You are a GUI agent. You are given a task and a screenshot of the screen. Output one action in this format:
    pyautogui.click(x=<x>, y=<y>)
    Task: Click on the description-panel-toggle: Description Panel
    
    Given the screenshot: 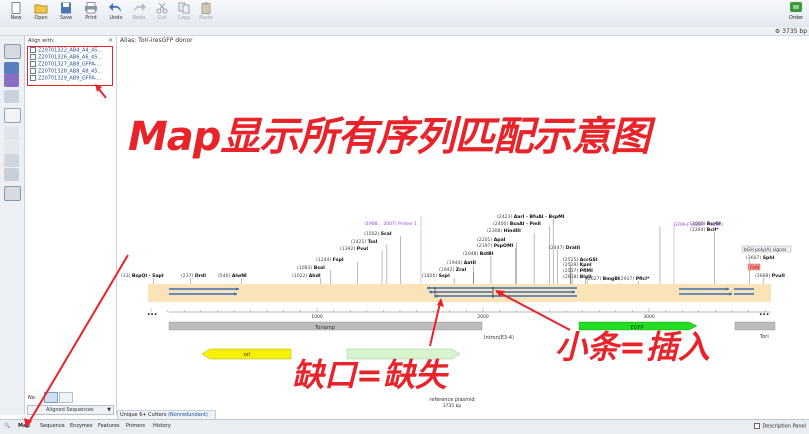 What is the action you would take?
    pyautogui.click(x=780, y=426)
    